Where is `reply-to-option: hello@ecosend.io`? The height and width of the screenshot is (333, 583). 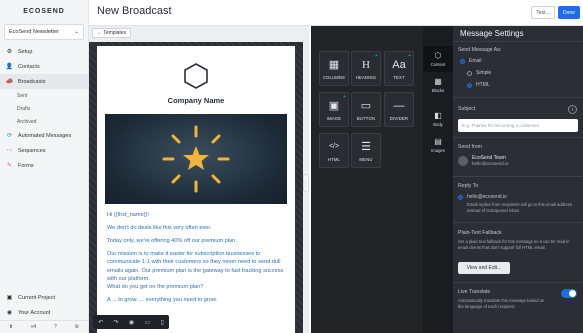
reply-to-option: hello@ecosend.io is located at coordinates (482, 197).